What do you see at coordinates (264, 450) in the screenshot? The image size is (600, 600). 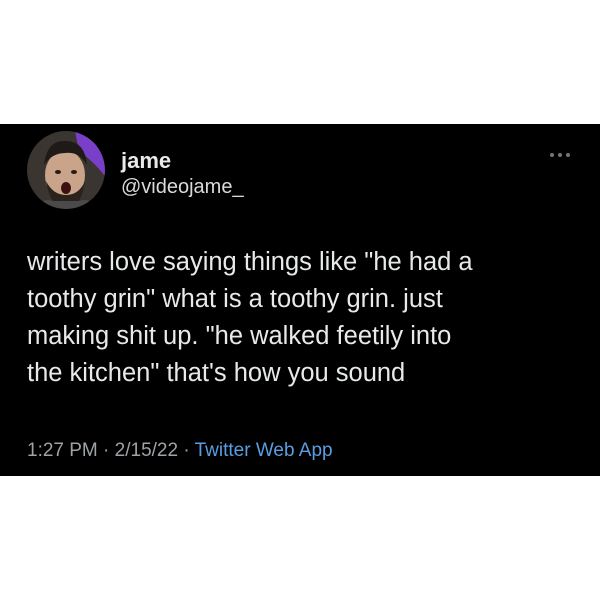 I see `tweet-source-link: Twitter Web App` at bounding box center [264, 450].